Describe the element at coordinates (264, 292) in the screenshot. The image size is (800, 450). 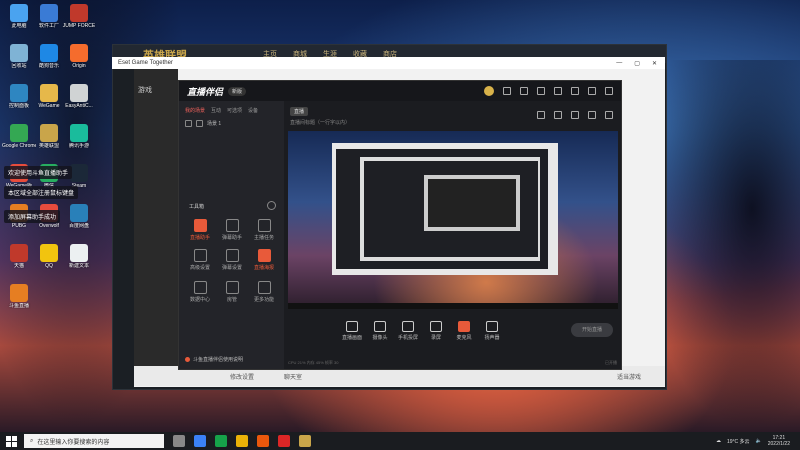
I see `tool-button: 更多功能` at that location.